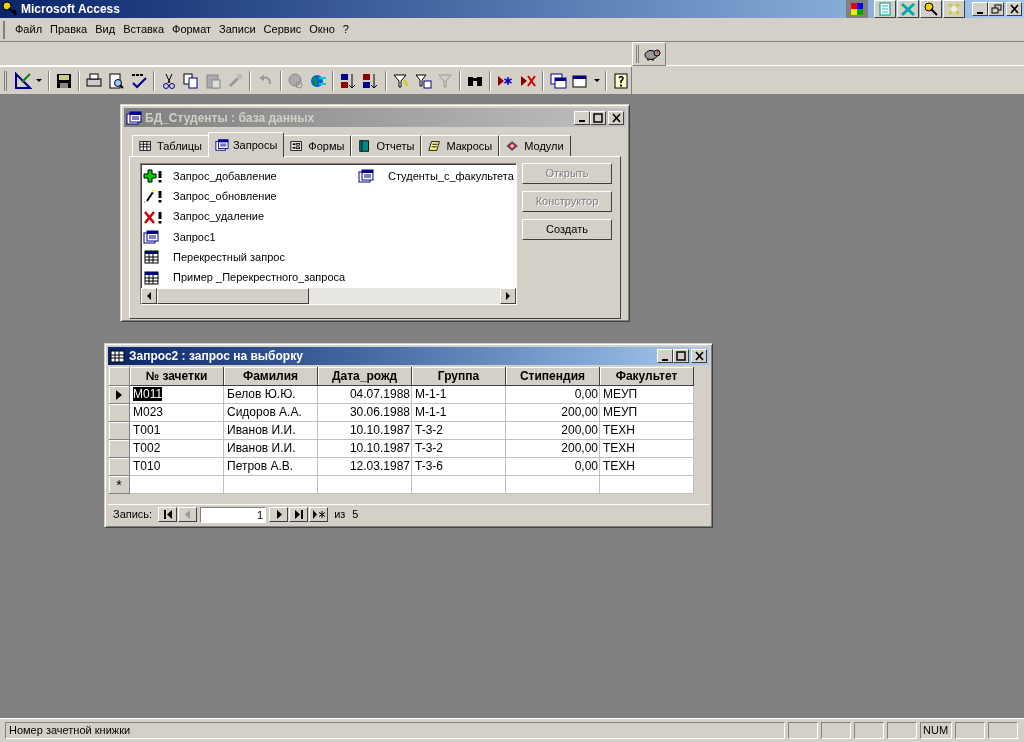  I want to click on spreadsheet-icon, so click(908, 9).